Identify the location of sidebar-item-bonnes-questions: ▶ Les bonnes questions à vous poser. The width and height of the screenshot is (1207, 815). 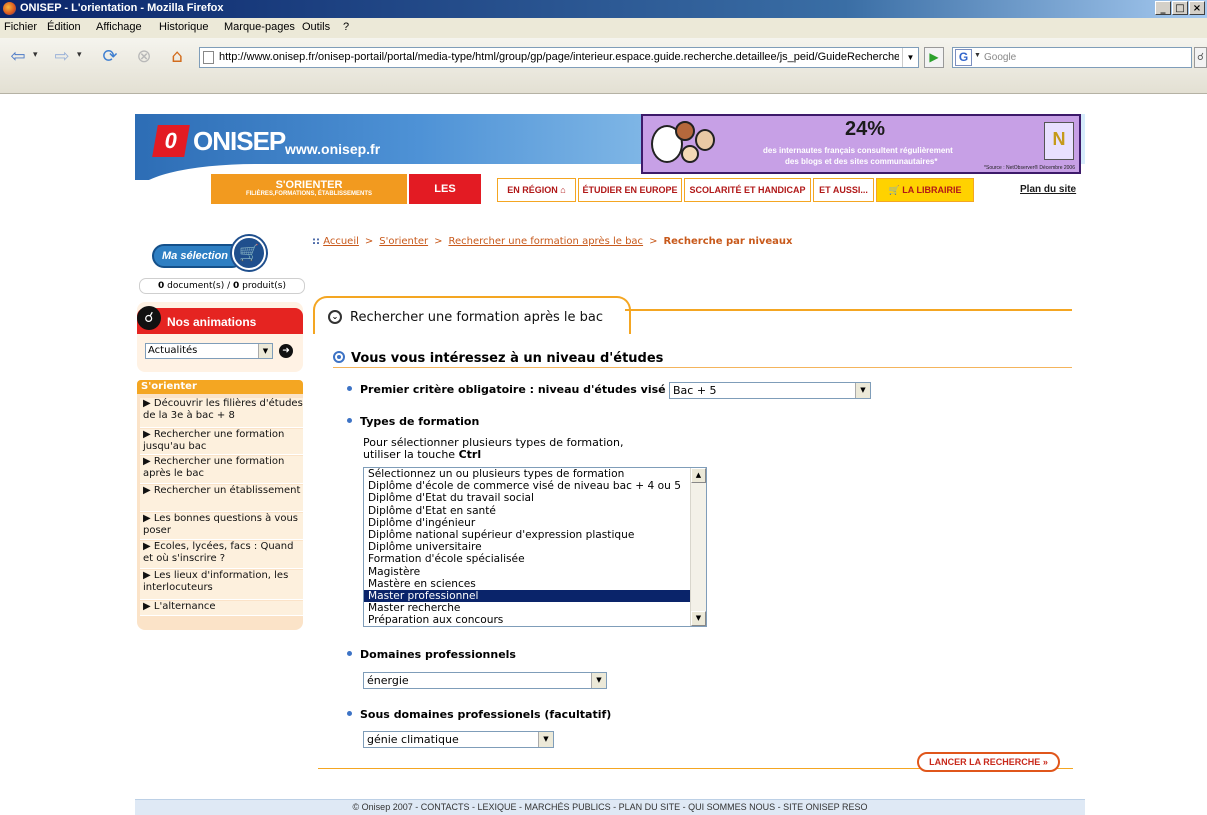
(221, 526).